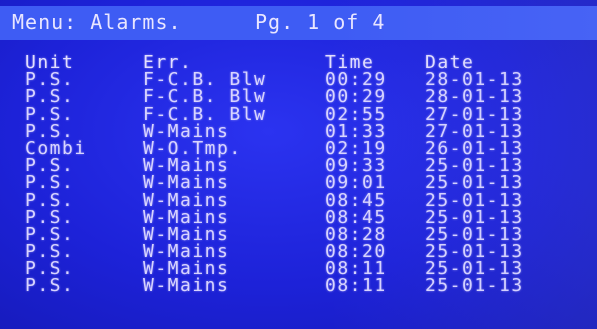 The width and height of the screenshot is (597, 329). What do you see at coordinates (186, 286) in the screenshot?
I see `cell-error: W-Mains` at bounding box center [186, 286].